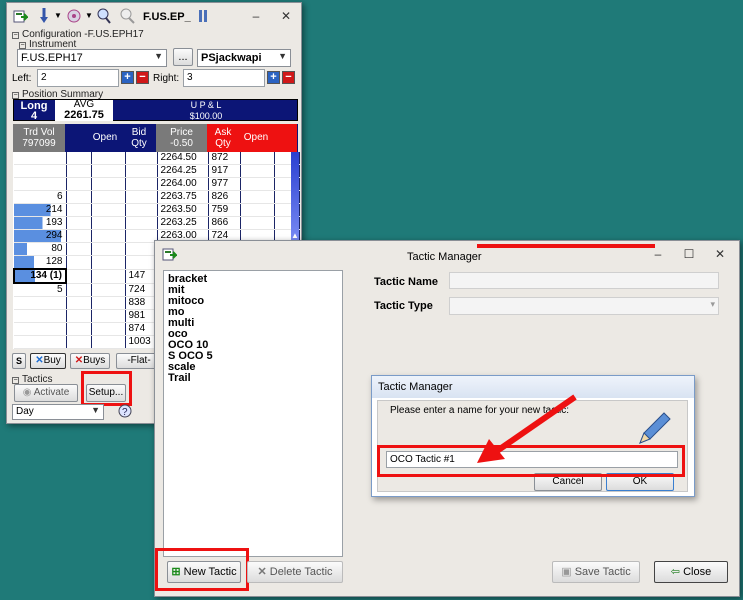 Image resolution: width=743 pixels, height=600 pixels. Describe the element at coordinates (104, 16) in the screenshot. I see `search-icon` at that location.